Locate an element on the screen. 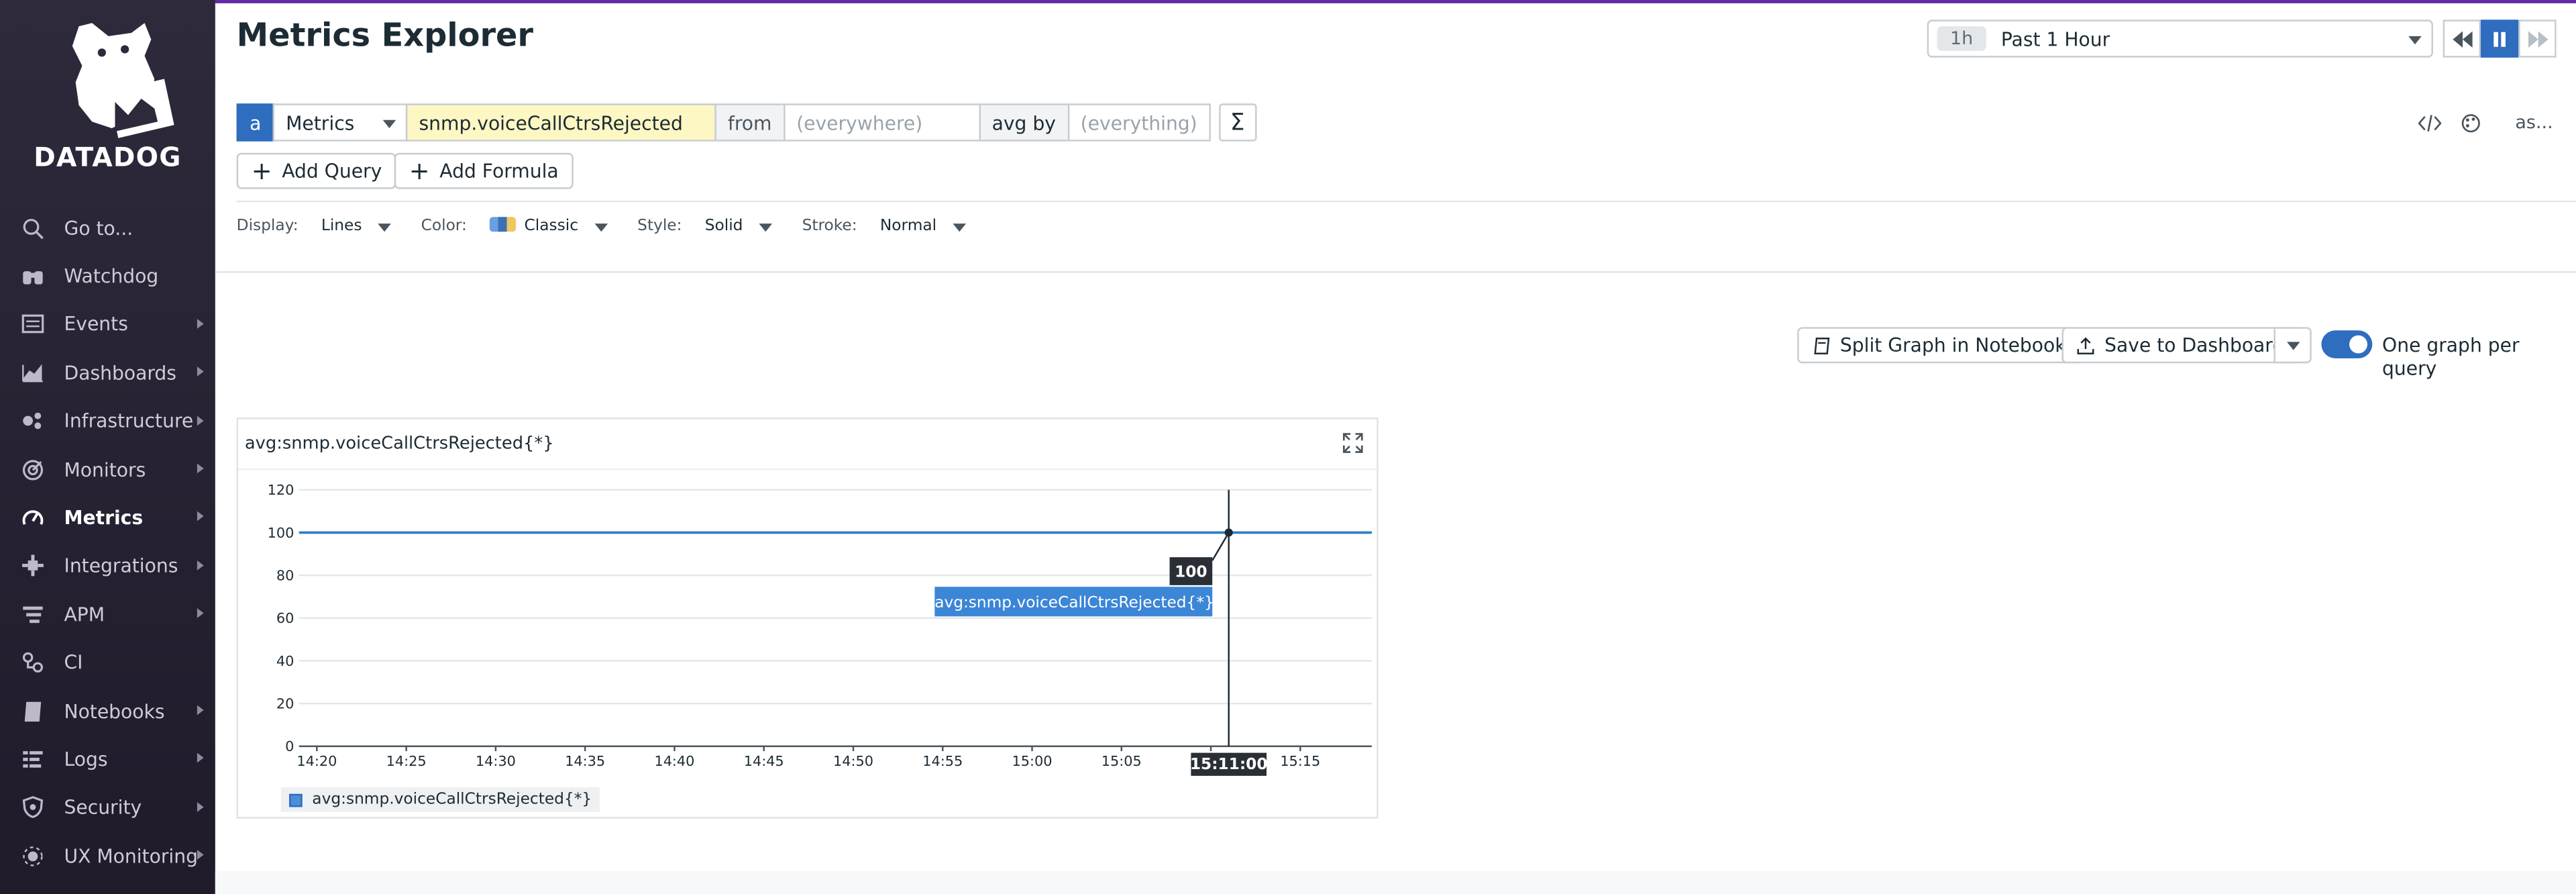 The height and width of the screenshot is (894, 2576). brand-name: DATADOG is located at coordinates (108, 157).